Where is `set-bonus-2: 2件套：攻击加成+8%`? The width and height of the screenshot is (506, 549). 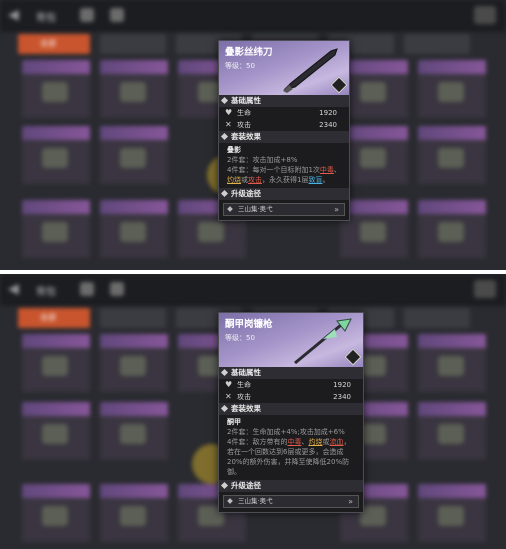
set-bonus-2: 2件套：攻击加成+8% is located at coordinates (262, 160).